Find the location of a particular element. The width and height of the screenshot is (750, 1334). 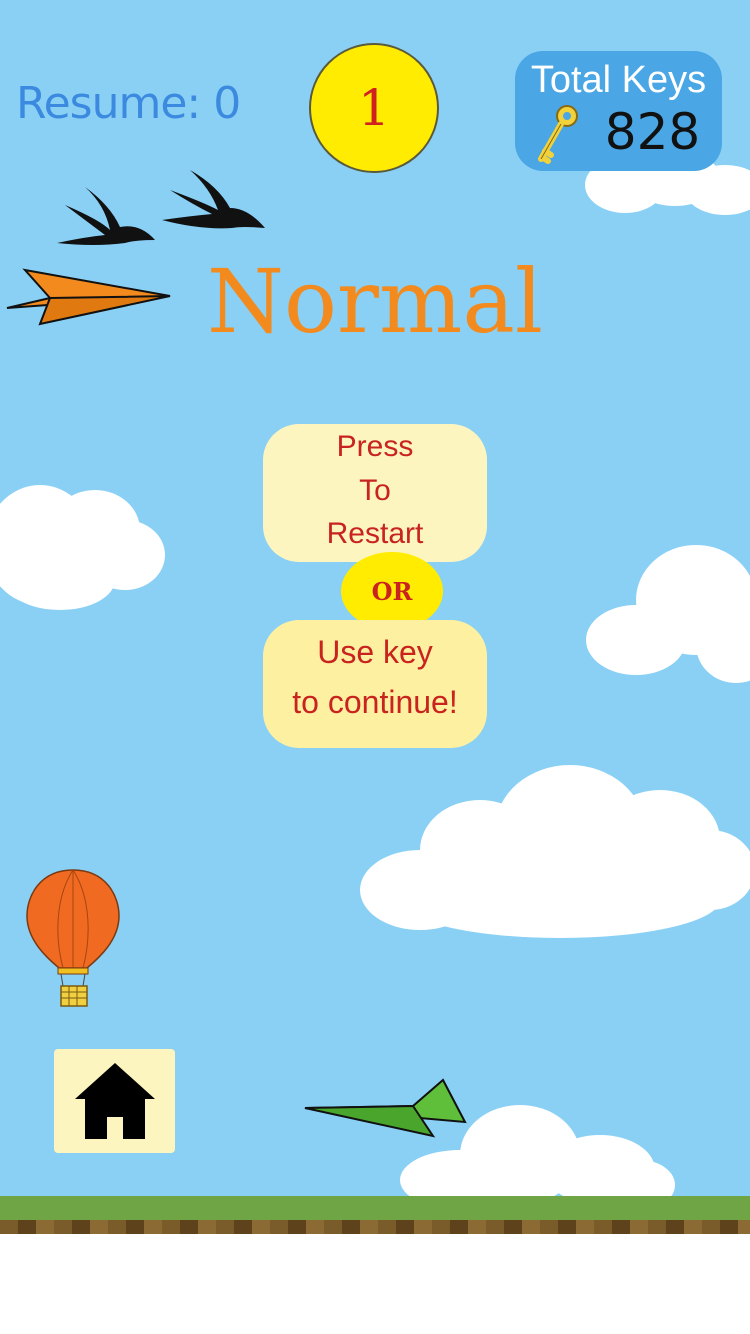

ground-dirt is located at coordinates (375, 1227).